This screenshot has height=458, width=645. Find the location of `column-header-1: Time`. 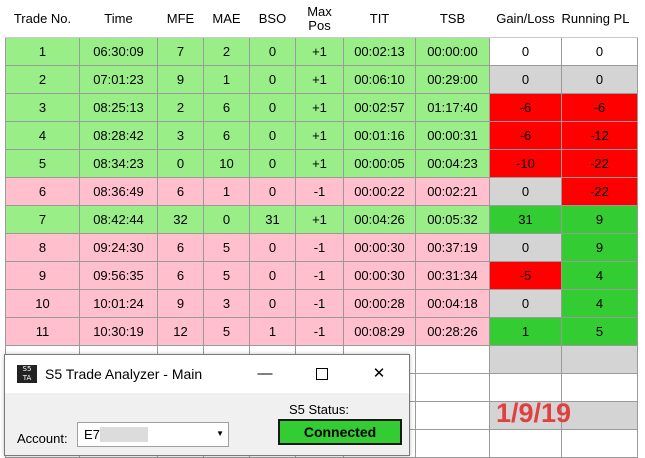

column-header-1: Time is located at coordinates (118, 19).